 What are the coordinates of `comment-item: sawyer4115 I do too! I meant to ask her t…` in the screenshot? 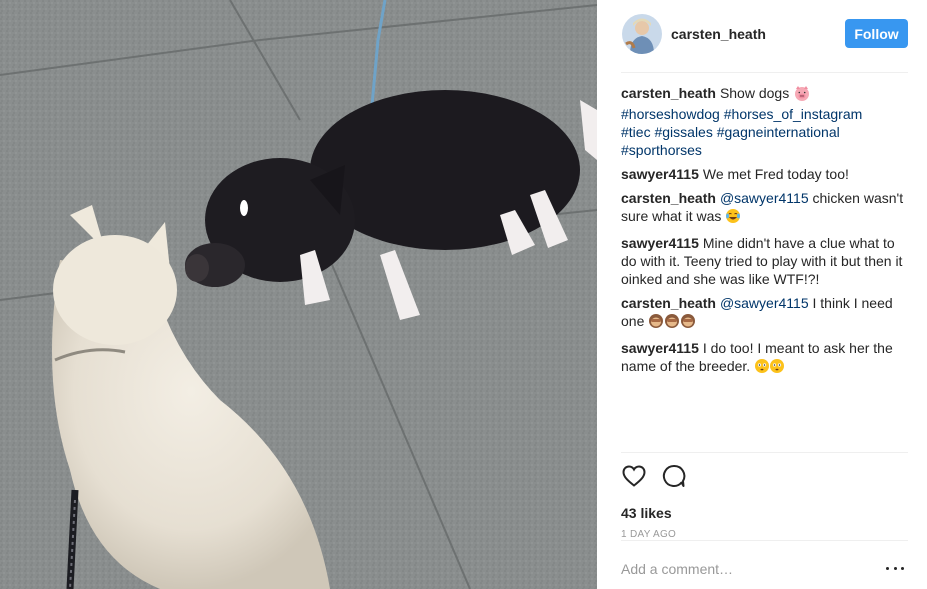 It's located at (765, 358).